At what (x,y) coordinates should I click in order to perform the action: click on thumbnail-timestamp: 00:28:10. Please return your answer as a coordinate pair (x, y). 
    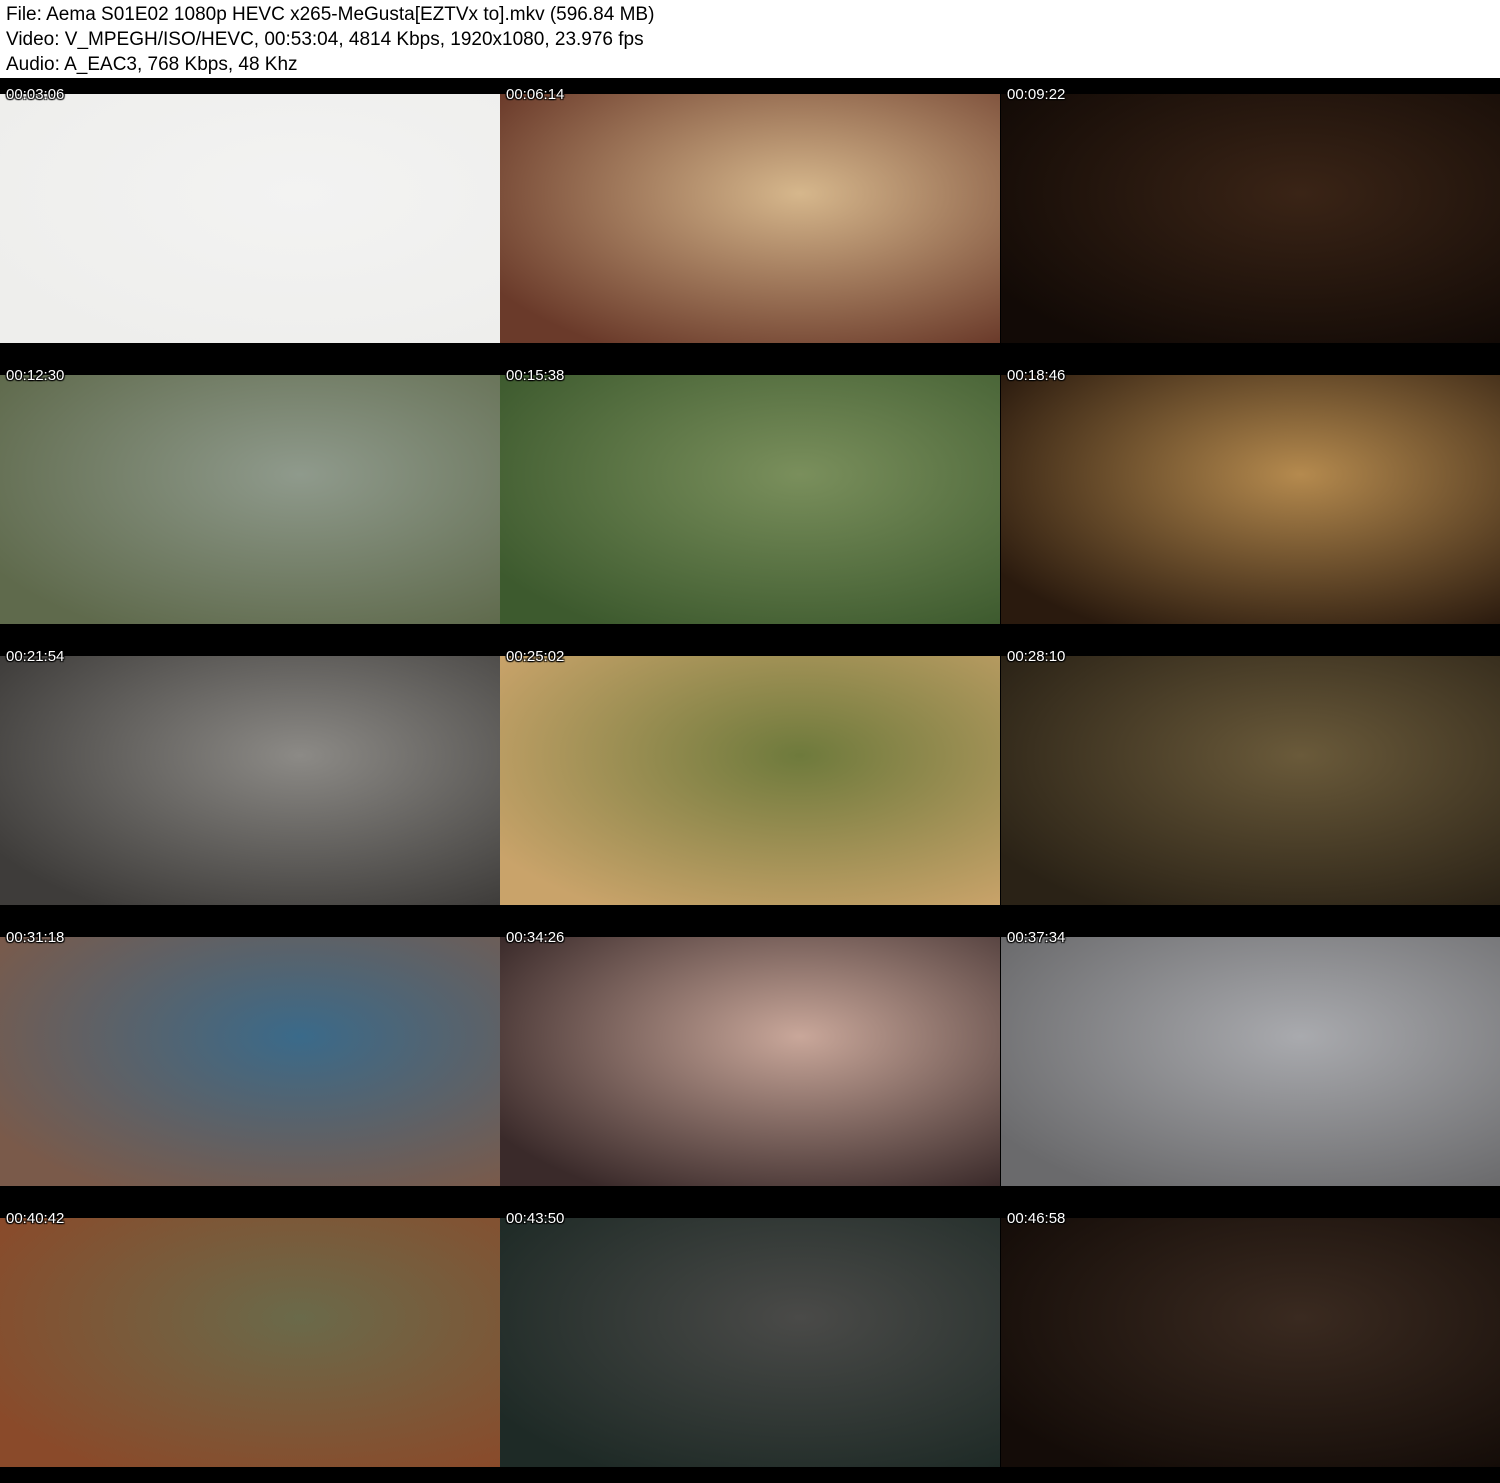
    Looking at the image, I should click on (1036, 656).